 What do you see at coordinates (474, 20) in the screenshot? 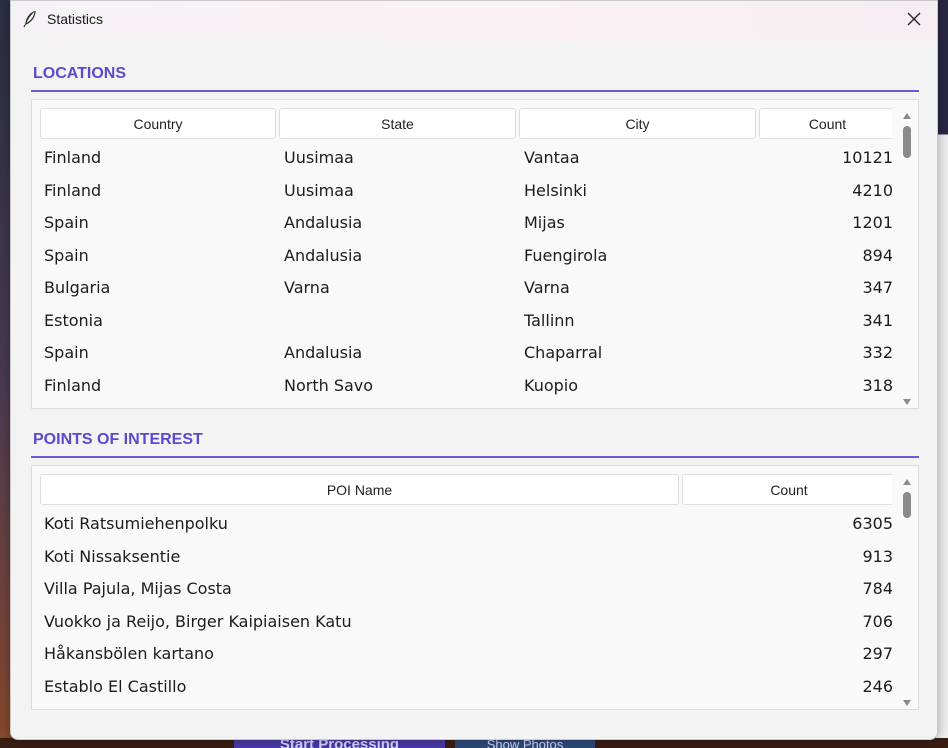
I see `title-bar: Statistics` at bounding box center [474, 20].